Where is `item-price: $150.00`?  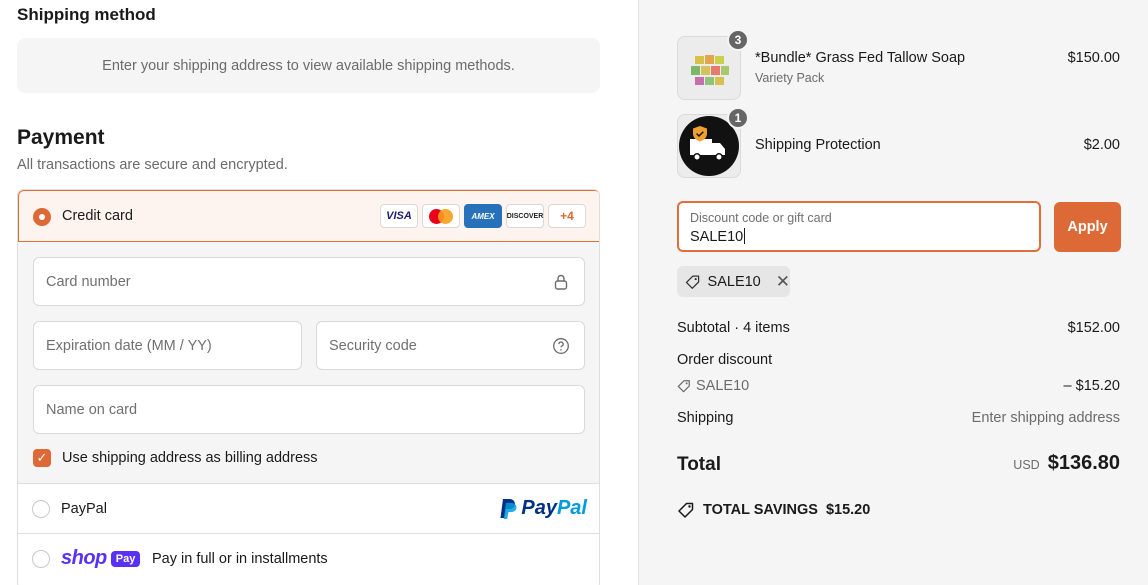 item-price: $150.00 is located at coordinates (1093, 58).